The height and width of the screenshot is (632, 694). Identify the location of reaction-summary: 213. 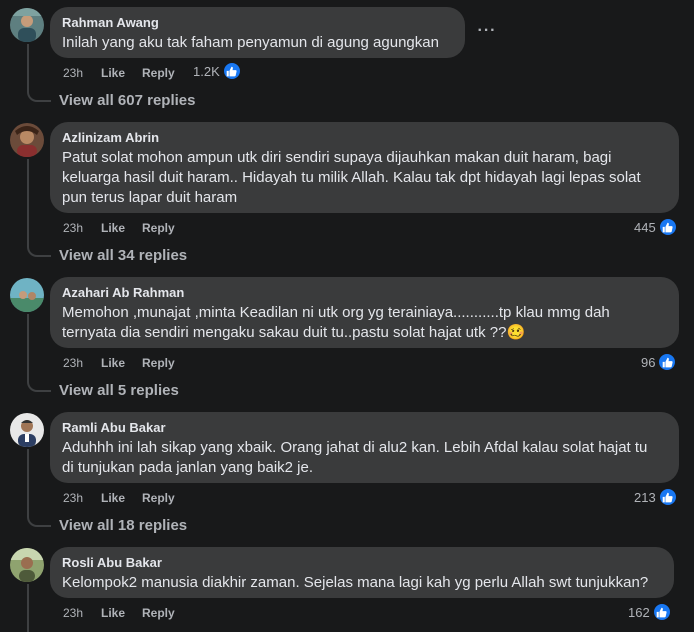
(655, 497).